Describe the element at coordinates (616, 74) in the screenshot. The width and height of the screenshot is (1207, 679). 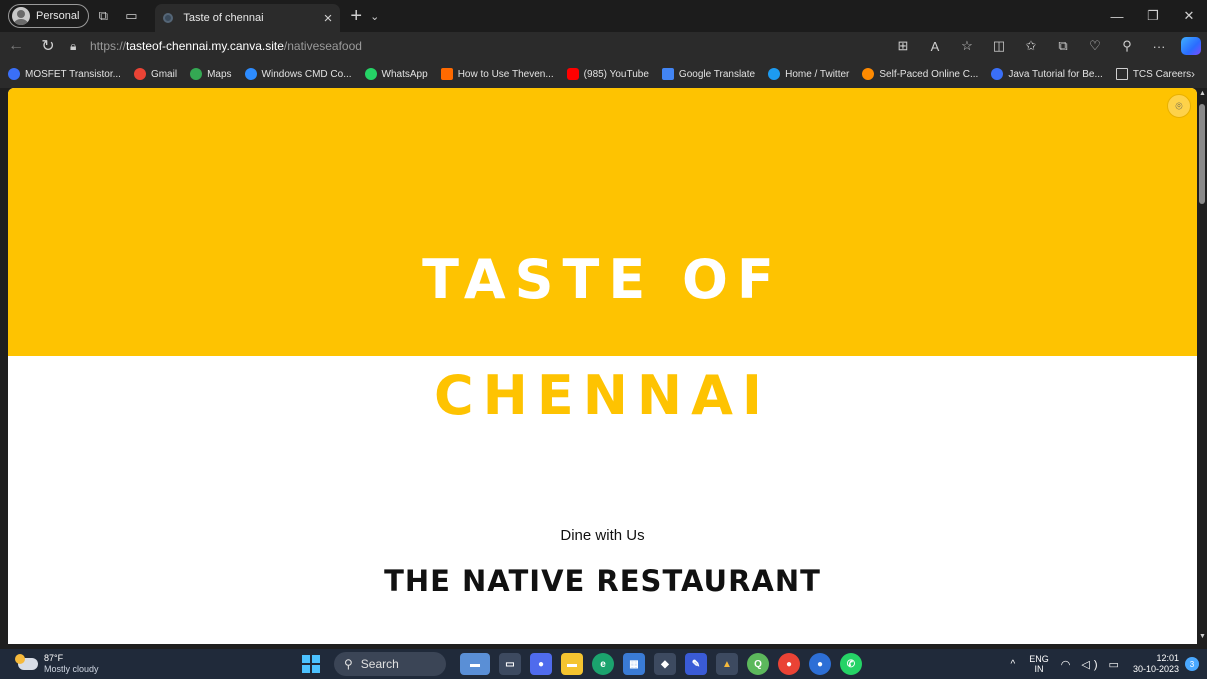
I see `bookmark-label: (985) YouTube` at that location.